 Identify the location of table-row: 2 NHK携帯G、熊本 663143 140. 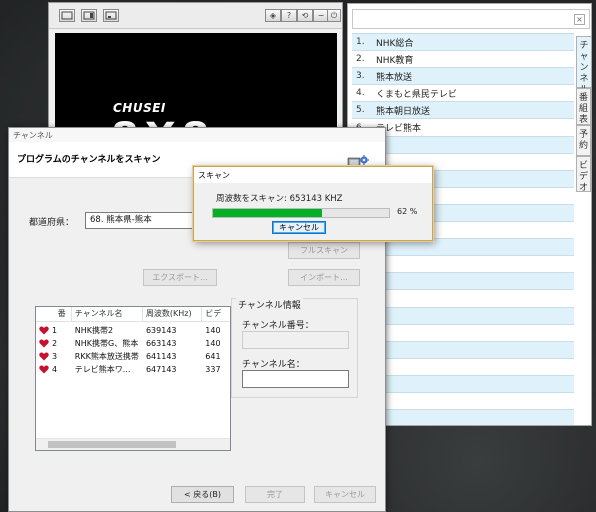
(133, 343).